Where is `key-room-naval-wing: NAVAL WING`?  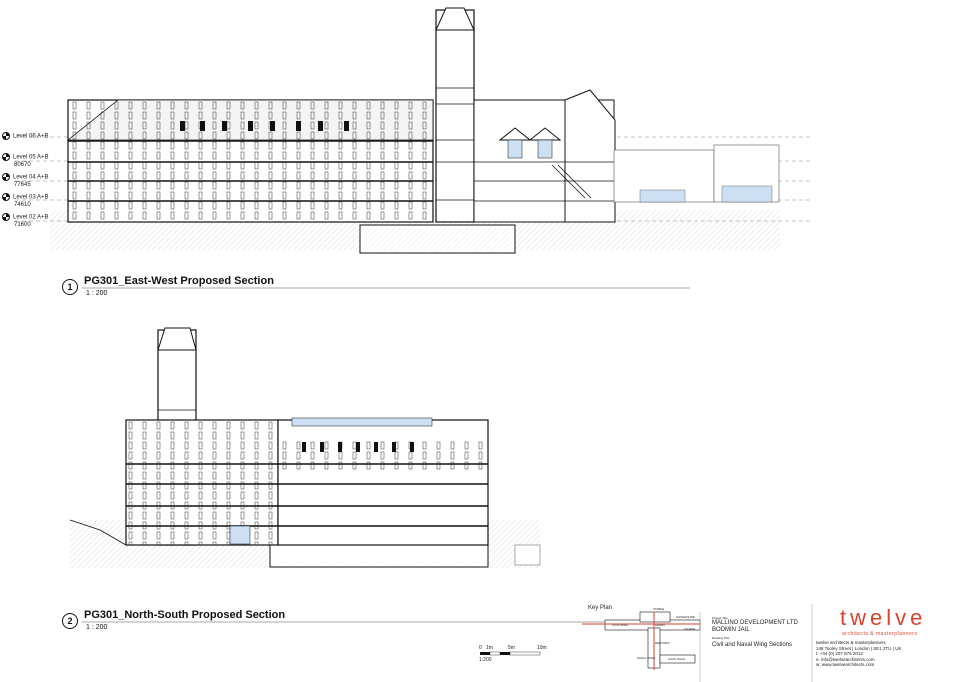 key-room-naval-wing: NAVAL WING is located at coordinates (646, 658).